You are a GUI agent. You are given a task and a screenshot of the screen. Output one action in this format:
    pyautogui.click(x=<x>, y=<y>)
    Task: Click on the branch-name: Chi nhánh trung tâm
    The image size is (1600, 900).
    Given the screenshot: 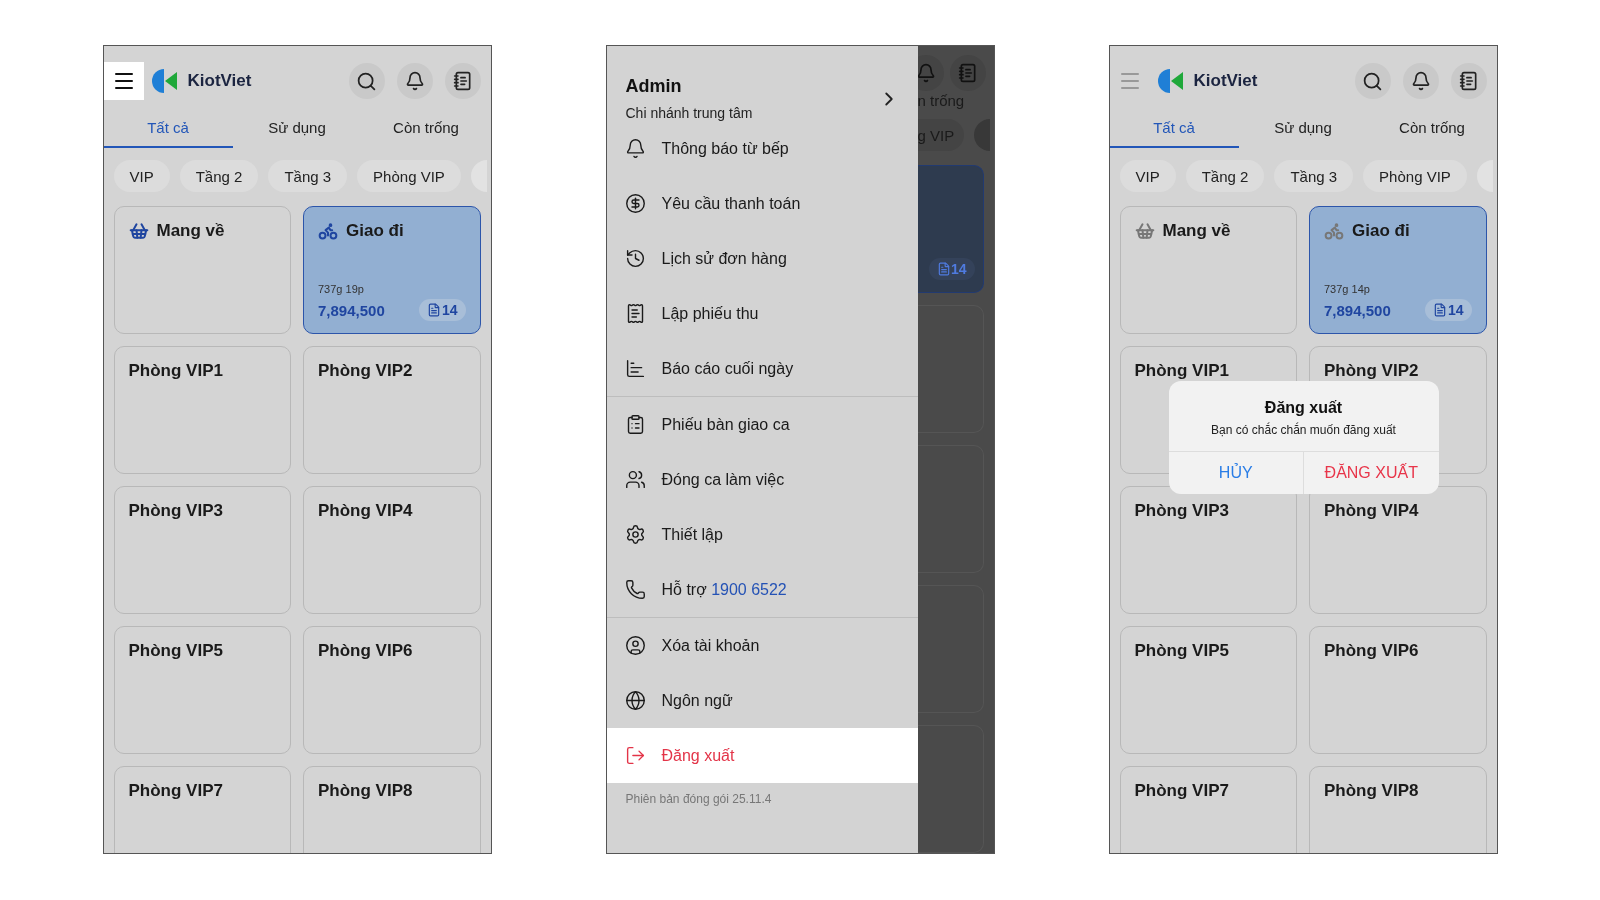 What is the action you would take?
    pyautogui.click(x=689, y=113)
    